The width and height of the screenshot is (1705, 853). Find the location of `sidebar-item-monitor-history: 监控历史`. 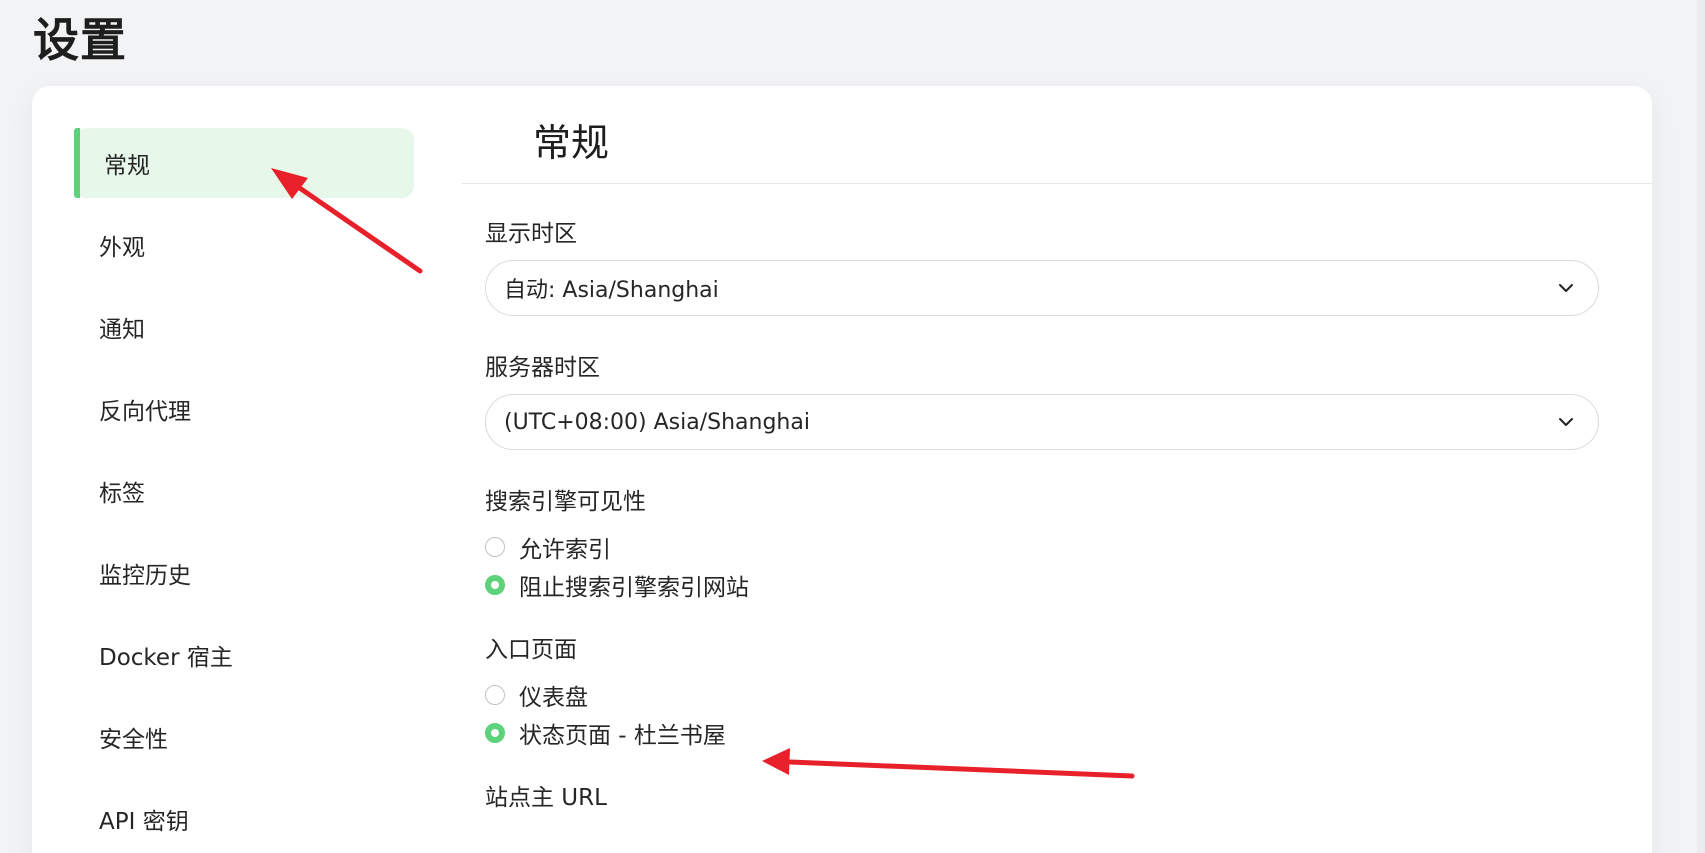

sidebar-item-monitor-history: 监控历史 is located at coordinates (244, 573).